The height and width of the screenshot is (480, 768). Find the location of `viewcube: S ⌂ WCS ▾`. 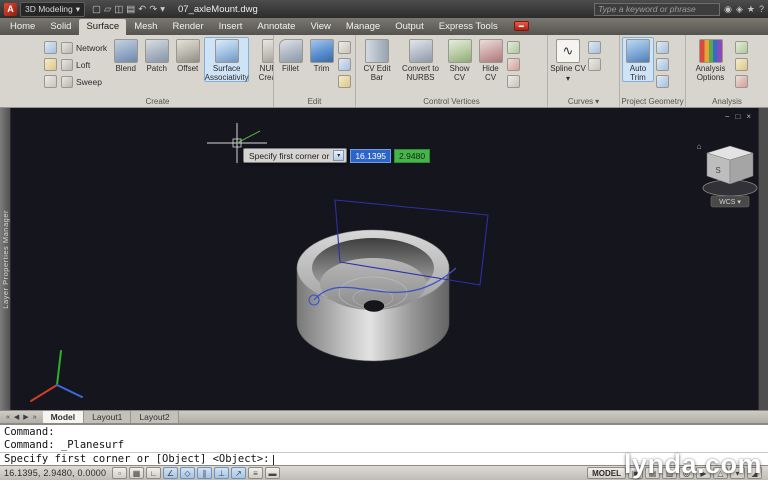

viewcube: S ⌂ WCS ▾ is located at coordinates (727, 175).